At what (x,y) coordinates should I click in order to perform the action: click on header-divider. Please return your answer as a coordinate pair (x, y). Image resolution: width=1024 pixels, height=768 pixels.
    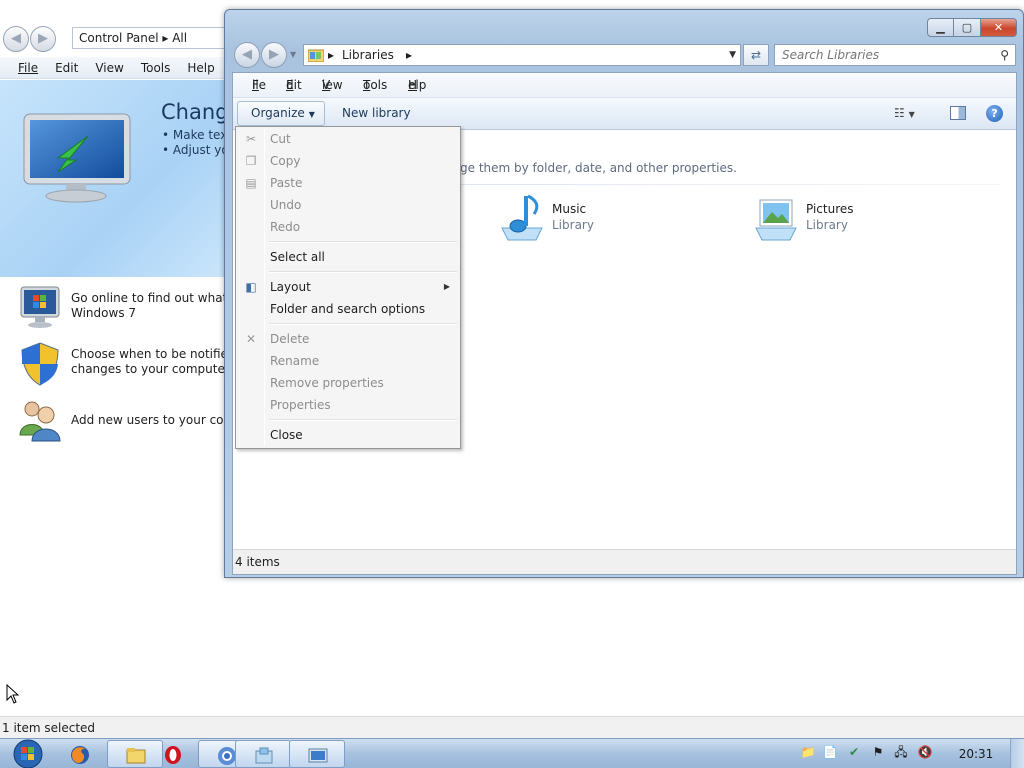
    Looking at the image, I should click on (730, 184).